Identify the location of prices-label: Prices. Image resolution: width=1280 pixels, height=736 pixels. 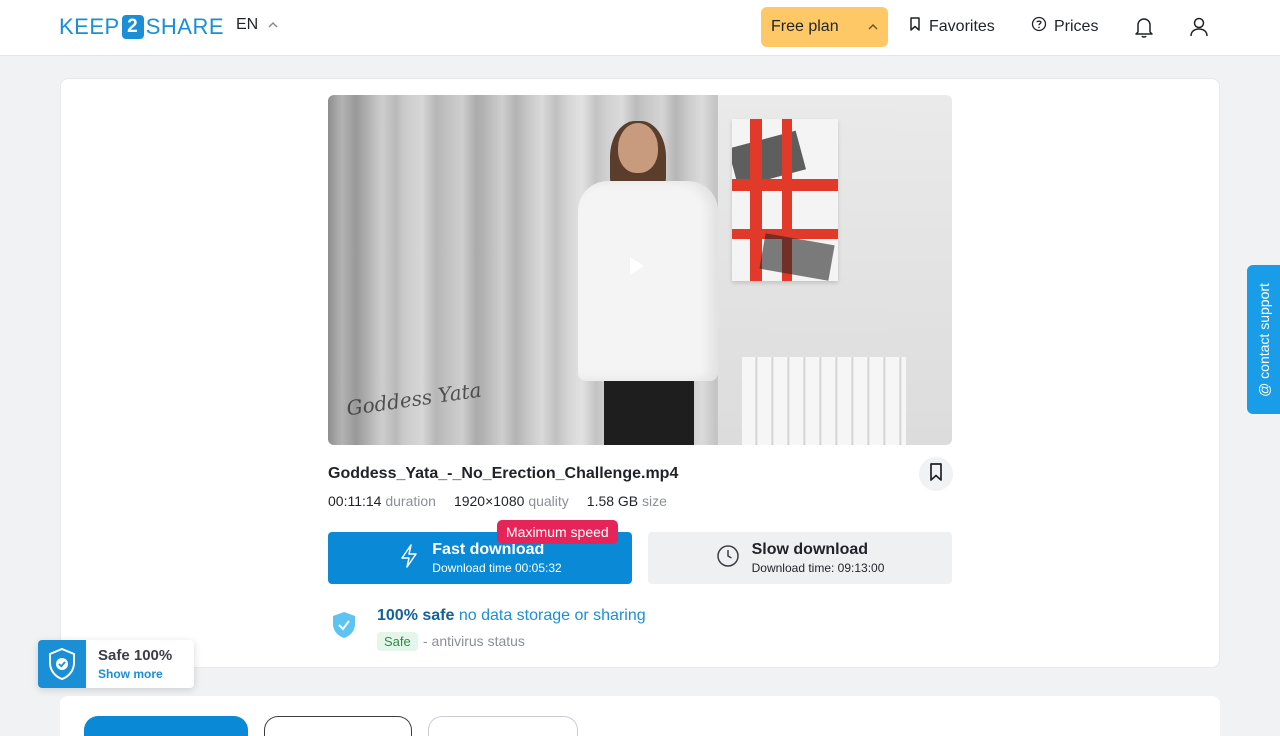
(1076, 26).